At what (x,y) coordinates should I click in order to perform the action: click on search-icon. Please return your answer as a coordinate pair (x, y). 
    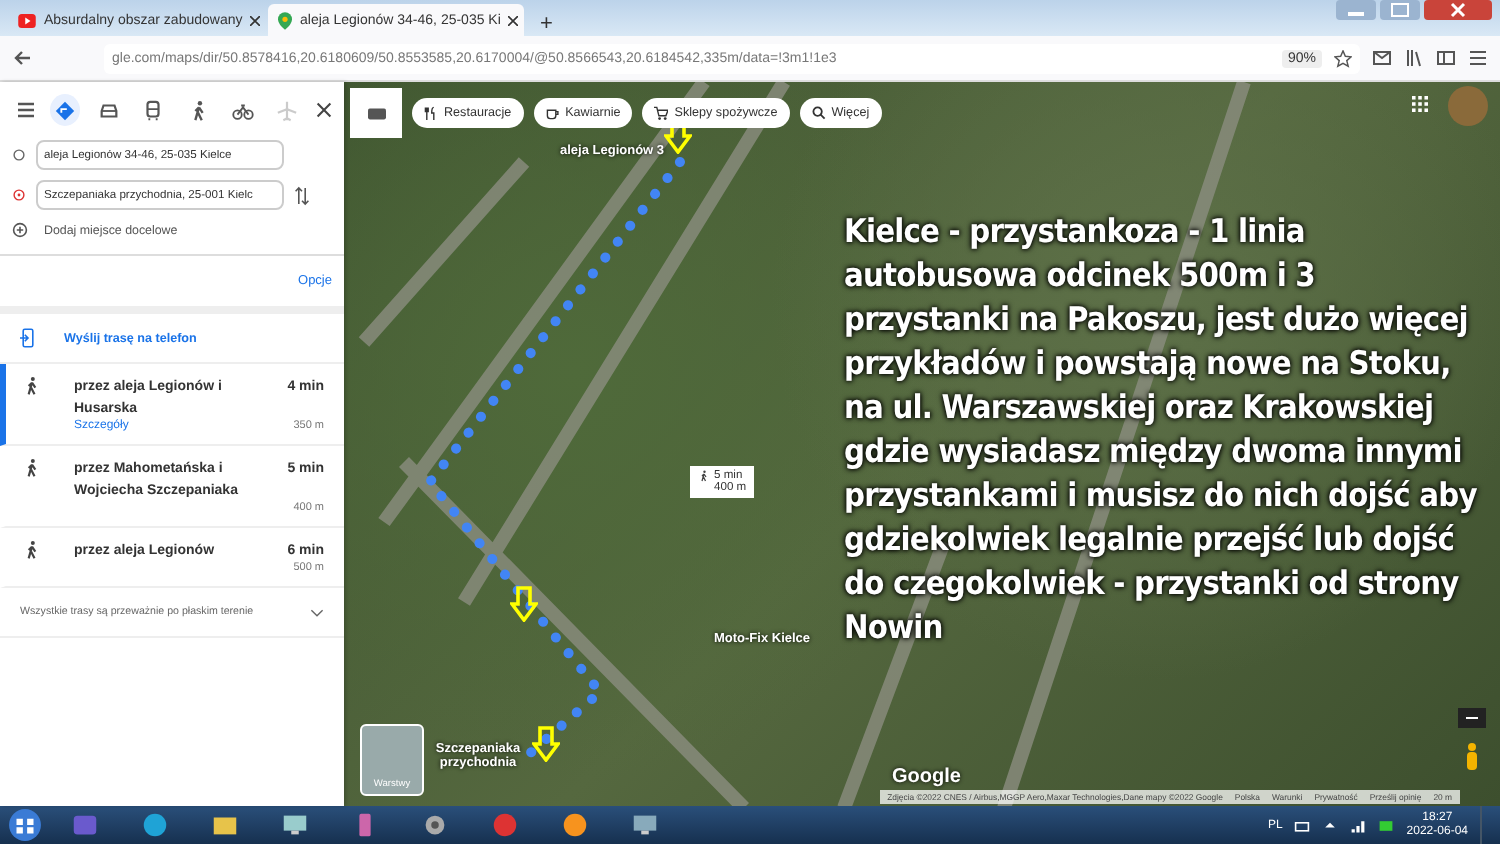
    Looking at the image, I should click on (818, 113).